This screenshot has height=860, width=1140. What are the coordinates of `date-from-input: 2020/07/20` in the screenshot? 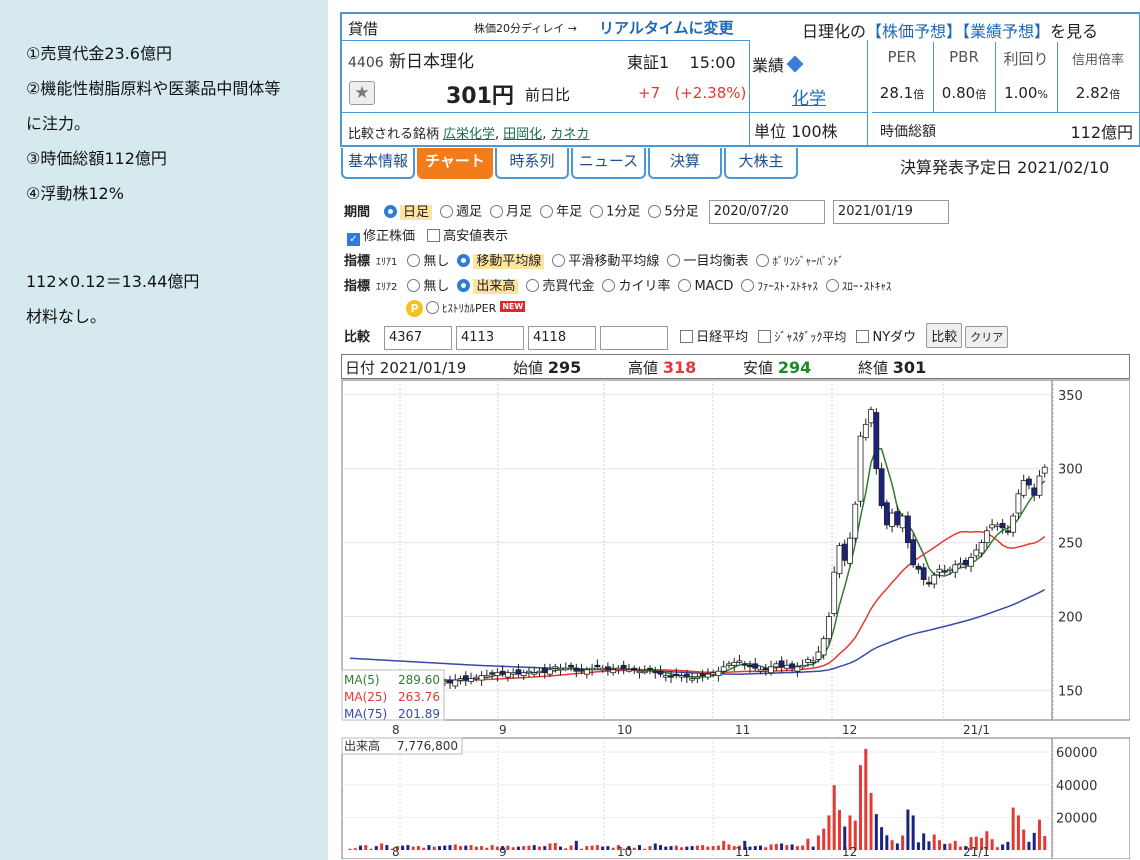 It's located at (766, 212).